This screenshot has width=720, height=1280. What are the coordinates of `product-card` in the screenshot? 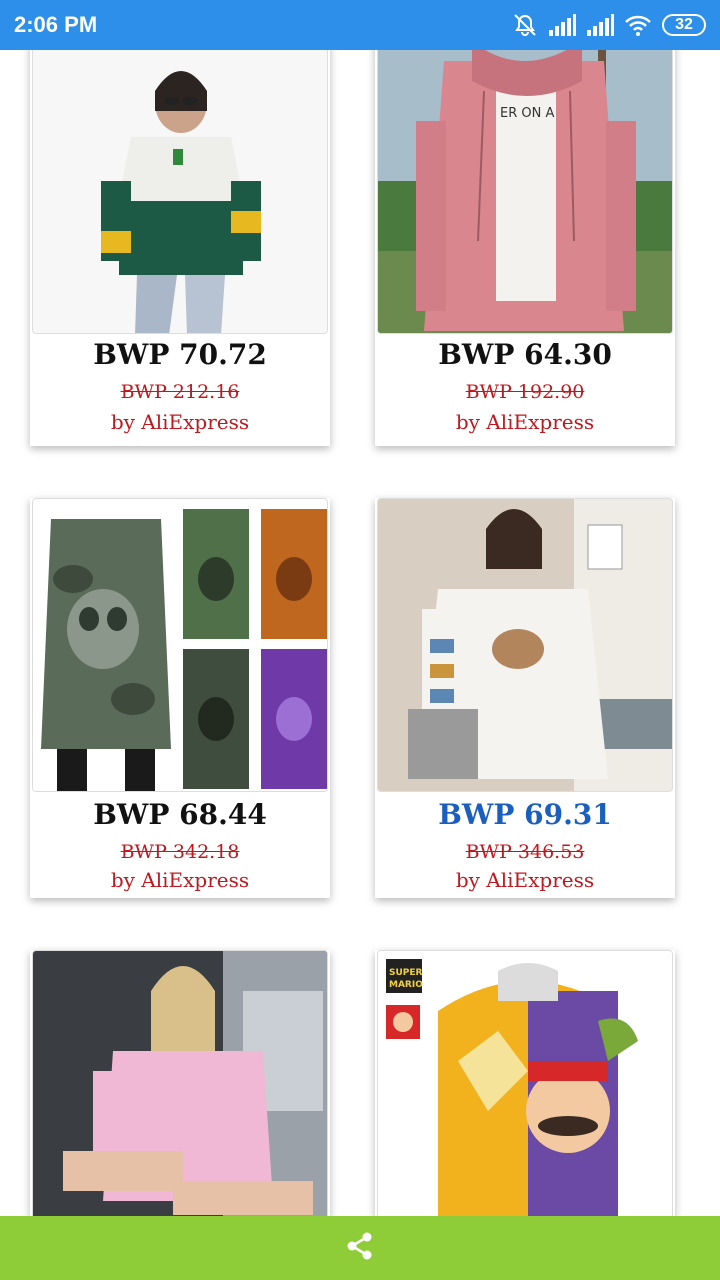 It's located at (180, 1083).